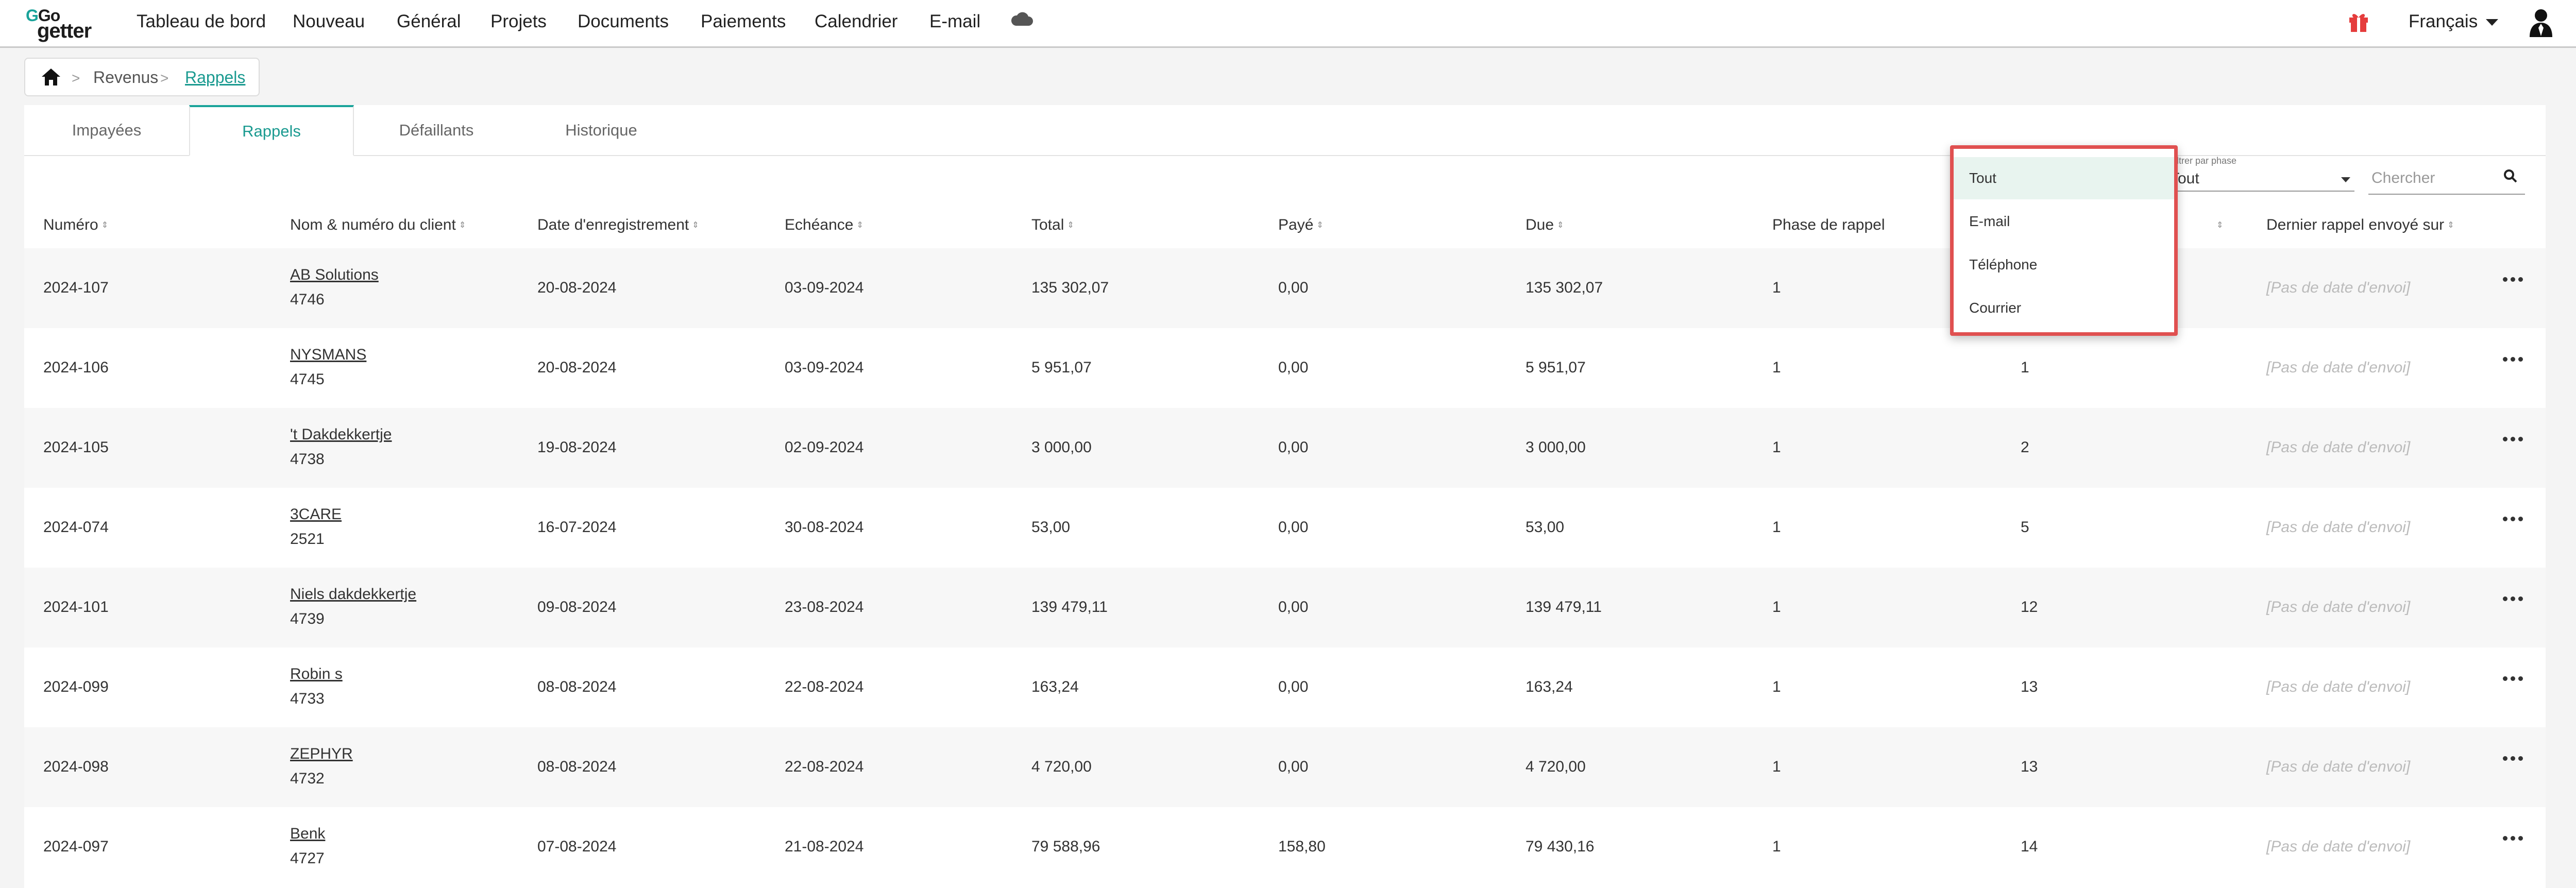 This screenshot has height=888, width=2576. I want to click on language-selector: Français, so click(2454, 21).